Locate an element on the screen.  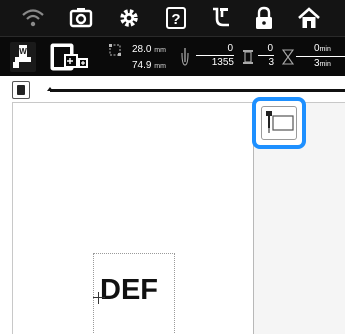
stitch-count-total: 1355 is located at coordinates (222, 62).